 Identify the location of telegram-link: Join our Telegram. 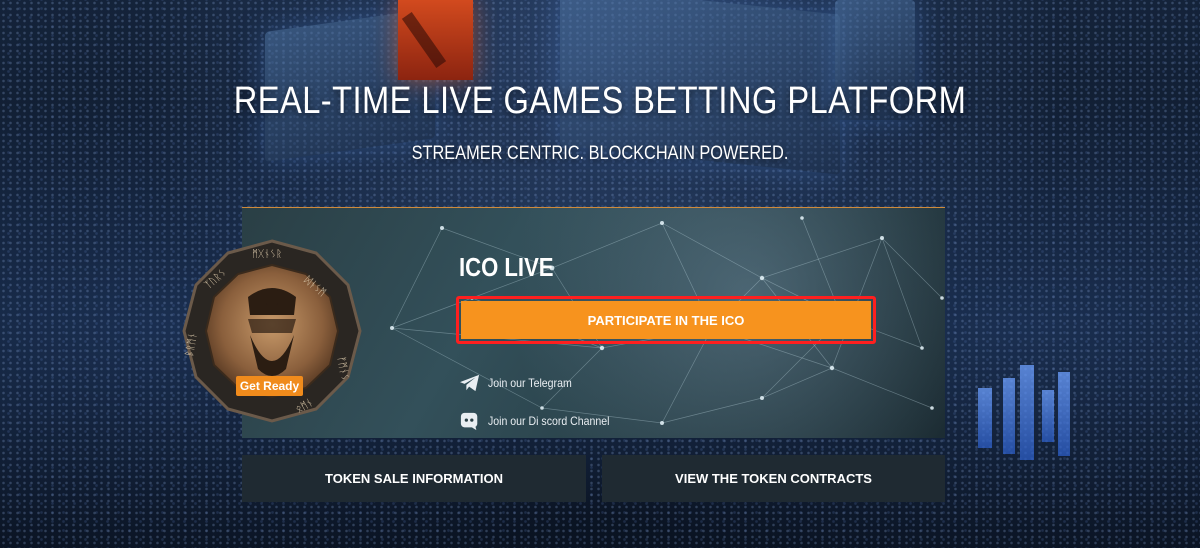
(521, 383).